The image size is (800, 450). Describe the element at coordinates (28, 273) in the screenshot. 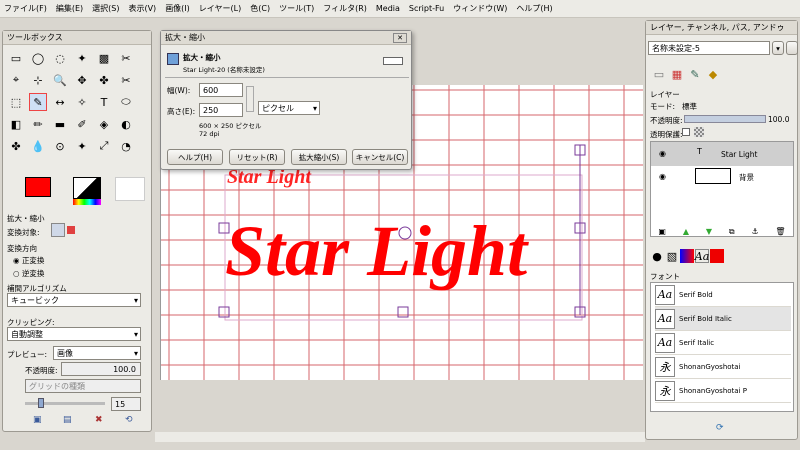

I see `direction-reverse-radio: ○ 逆変換` at that location.